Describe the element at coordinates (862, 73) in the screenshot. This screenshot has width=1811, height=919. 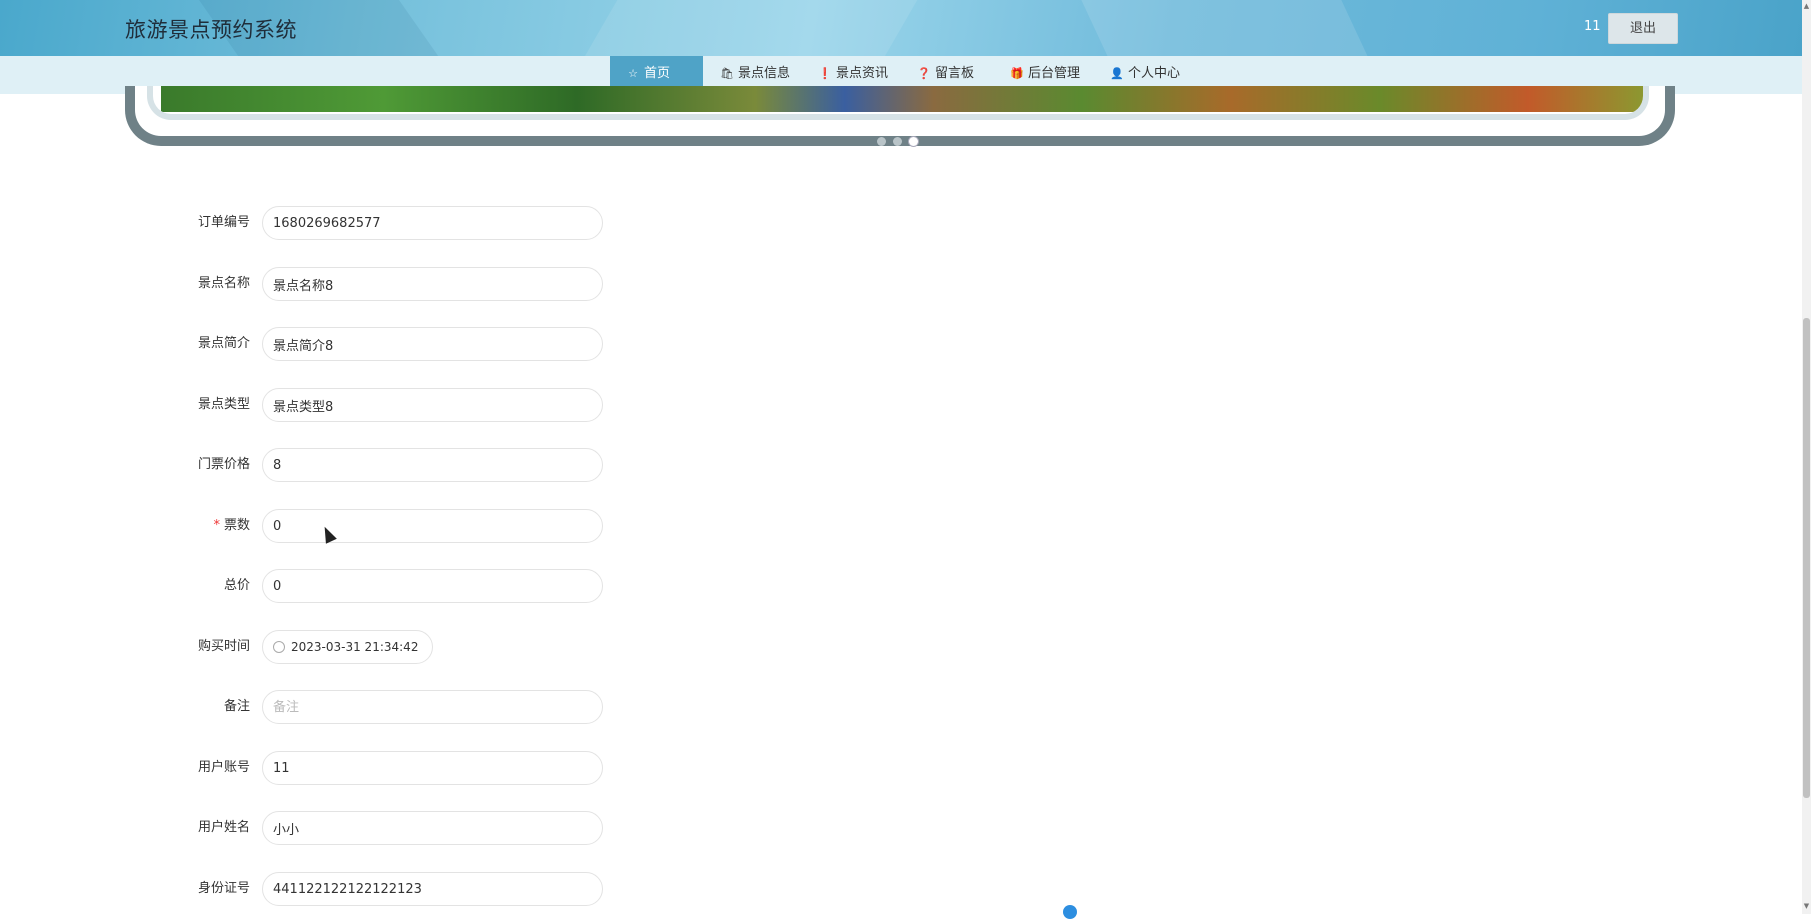
I see `nav-item-label: 景点资讯` at that location.